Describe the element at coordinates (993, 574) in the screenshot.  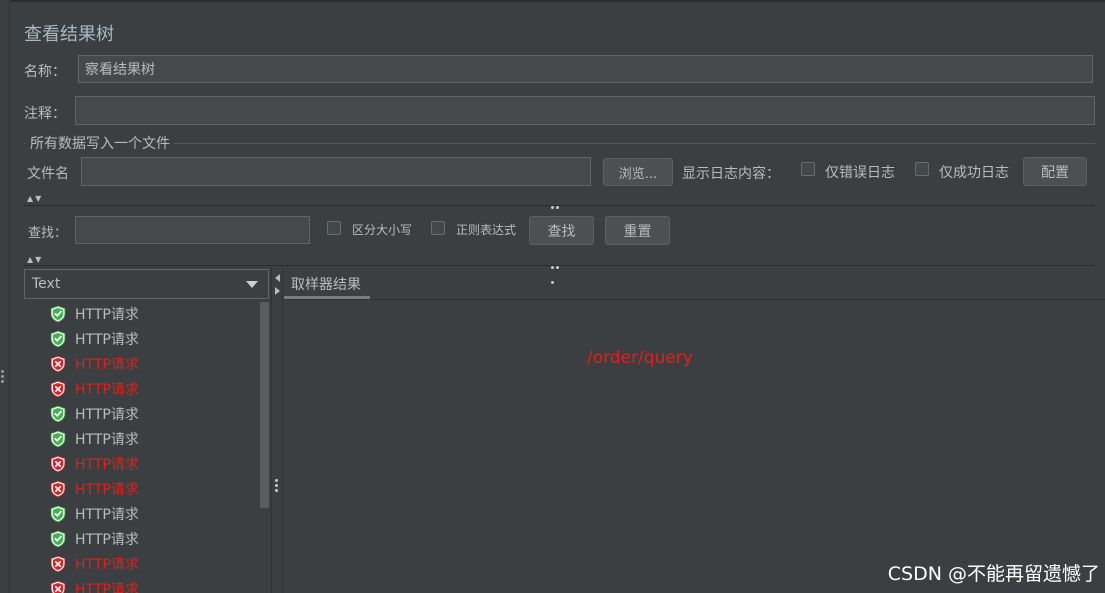
I see `watermark: CSDN @不能再留遗憾了` at that location.